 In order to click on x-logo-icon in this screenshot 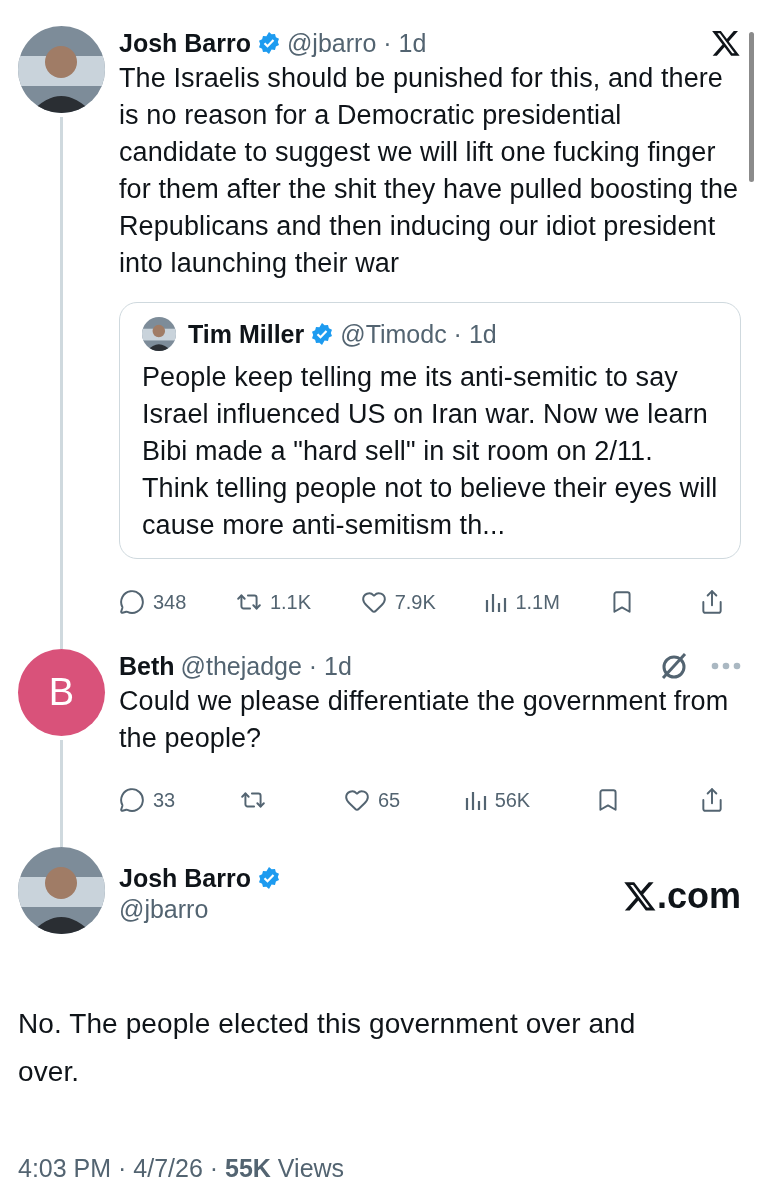, I will do `click(726, 43)`.